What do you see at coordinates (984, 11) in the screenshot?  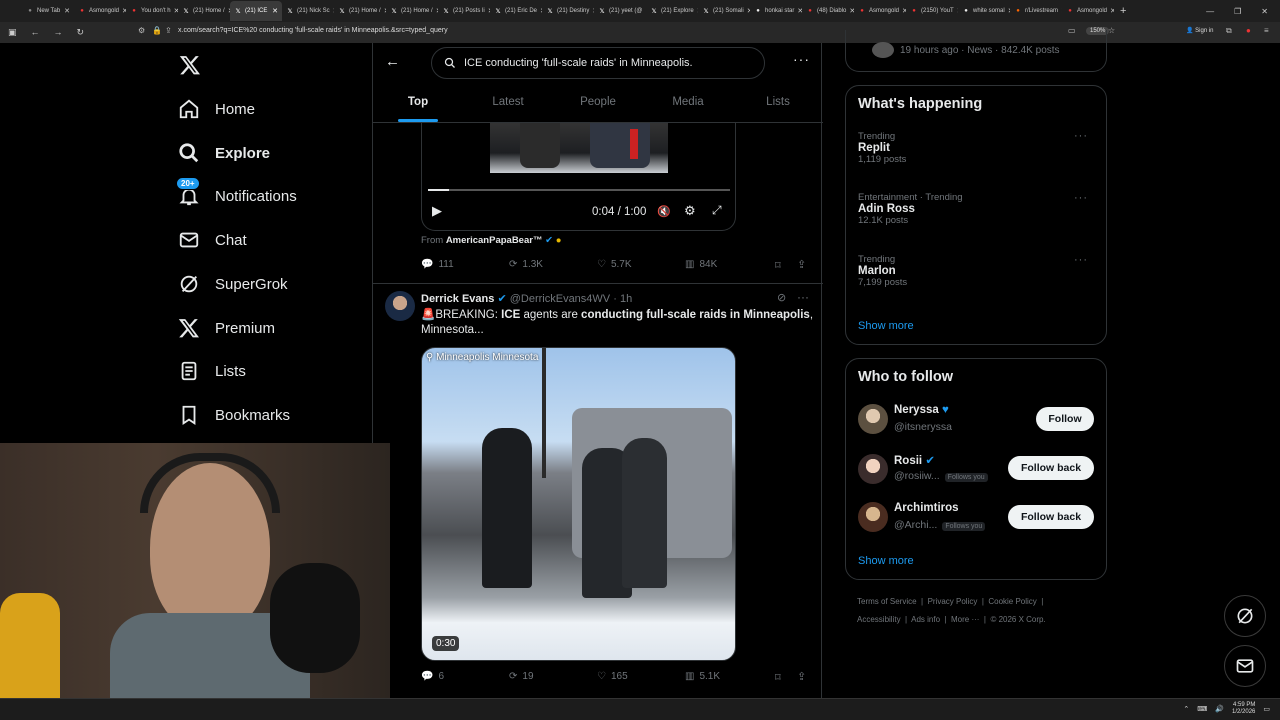 I see `browser-tab: ●white somal✕` at bounding box center [984, 11].